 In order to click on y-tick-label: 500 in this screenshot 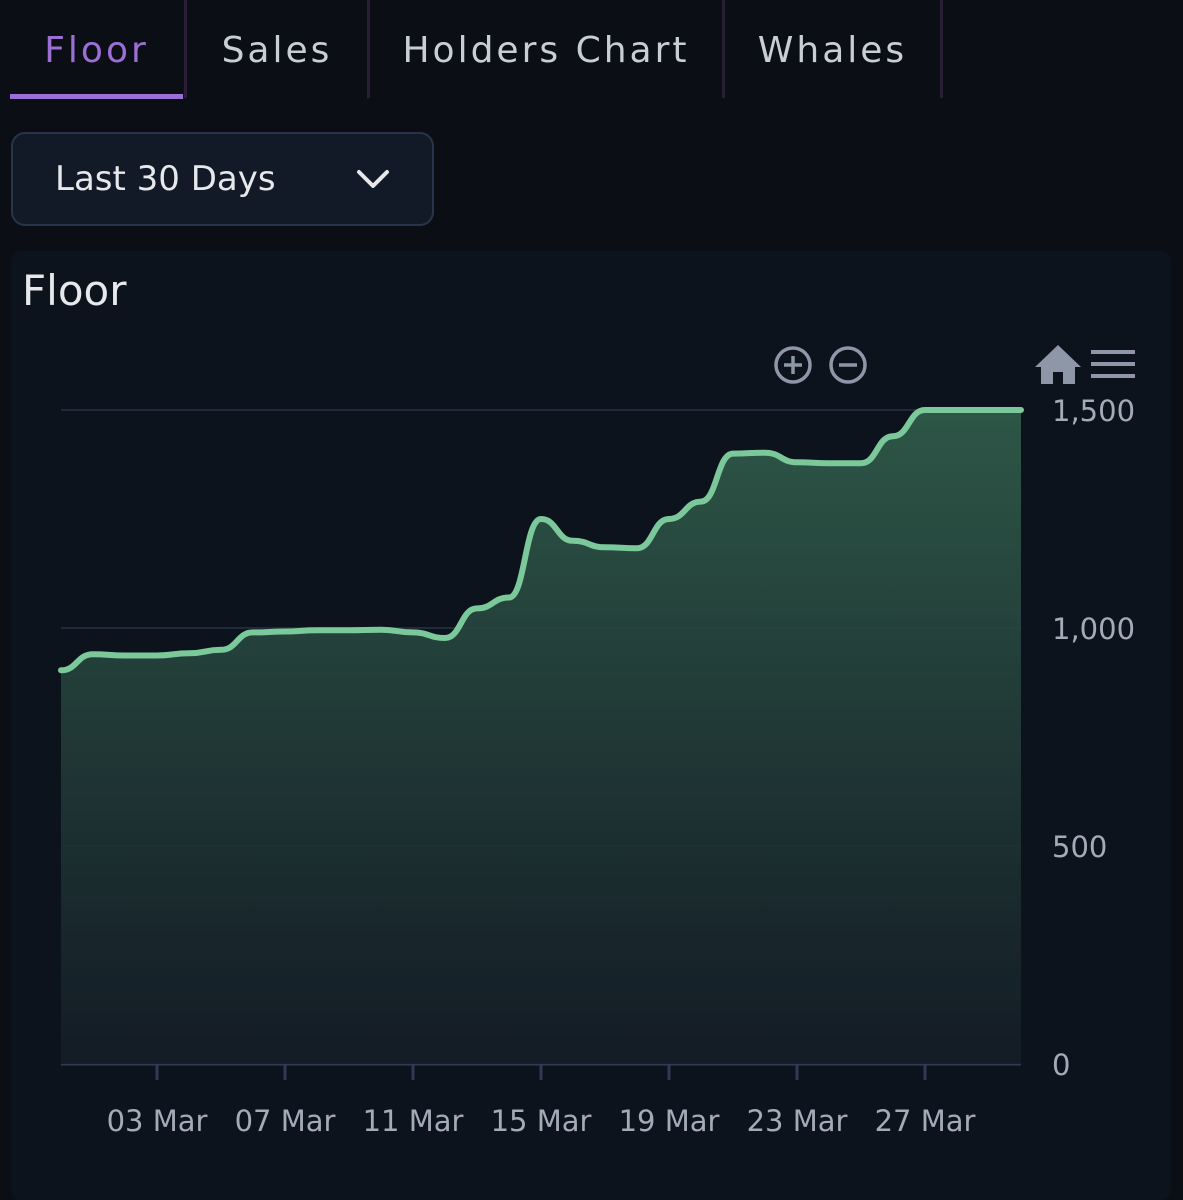, I will do `click(1079, 847)`.